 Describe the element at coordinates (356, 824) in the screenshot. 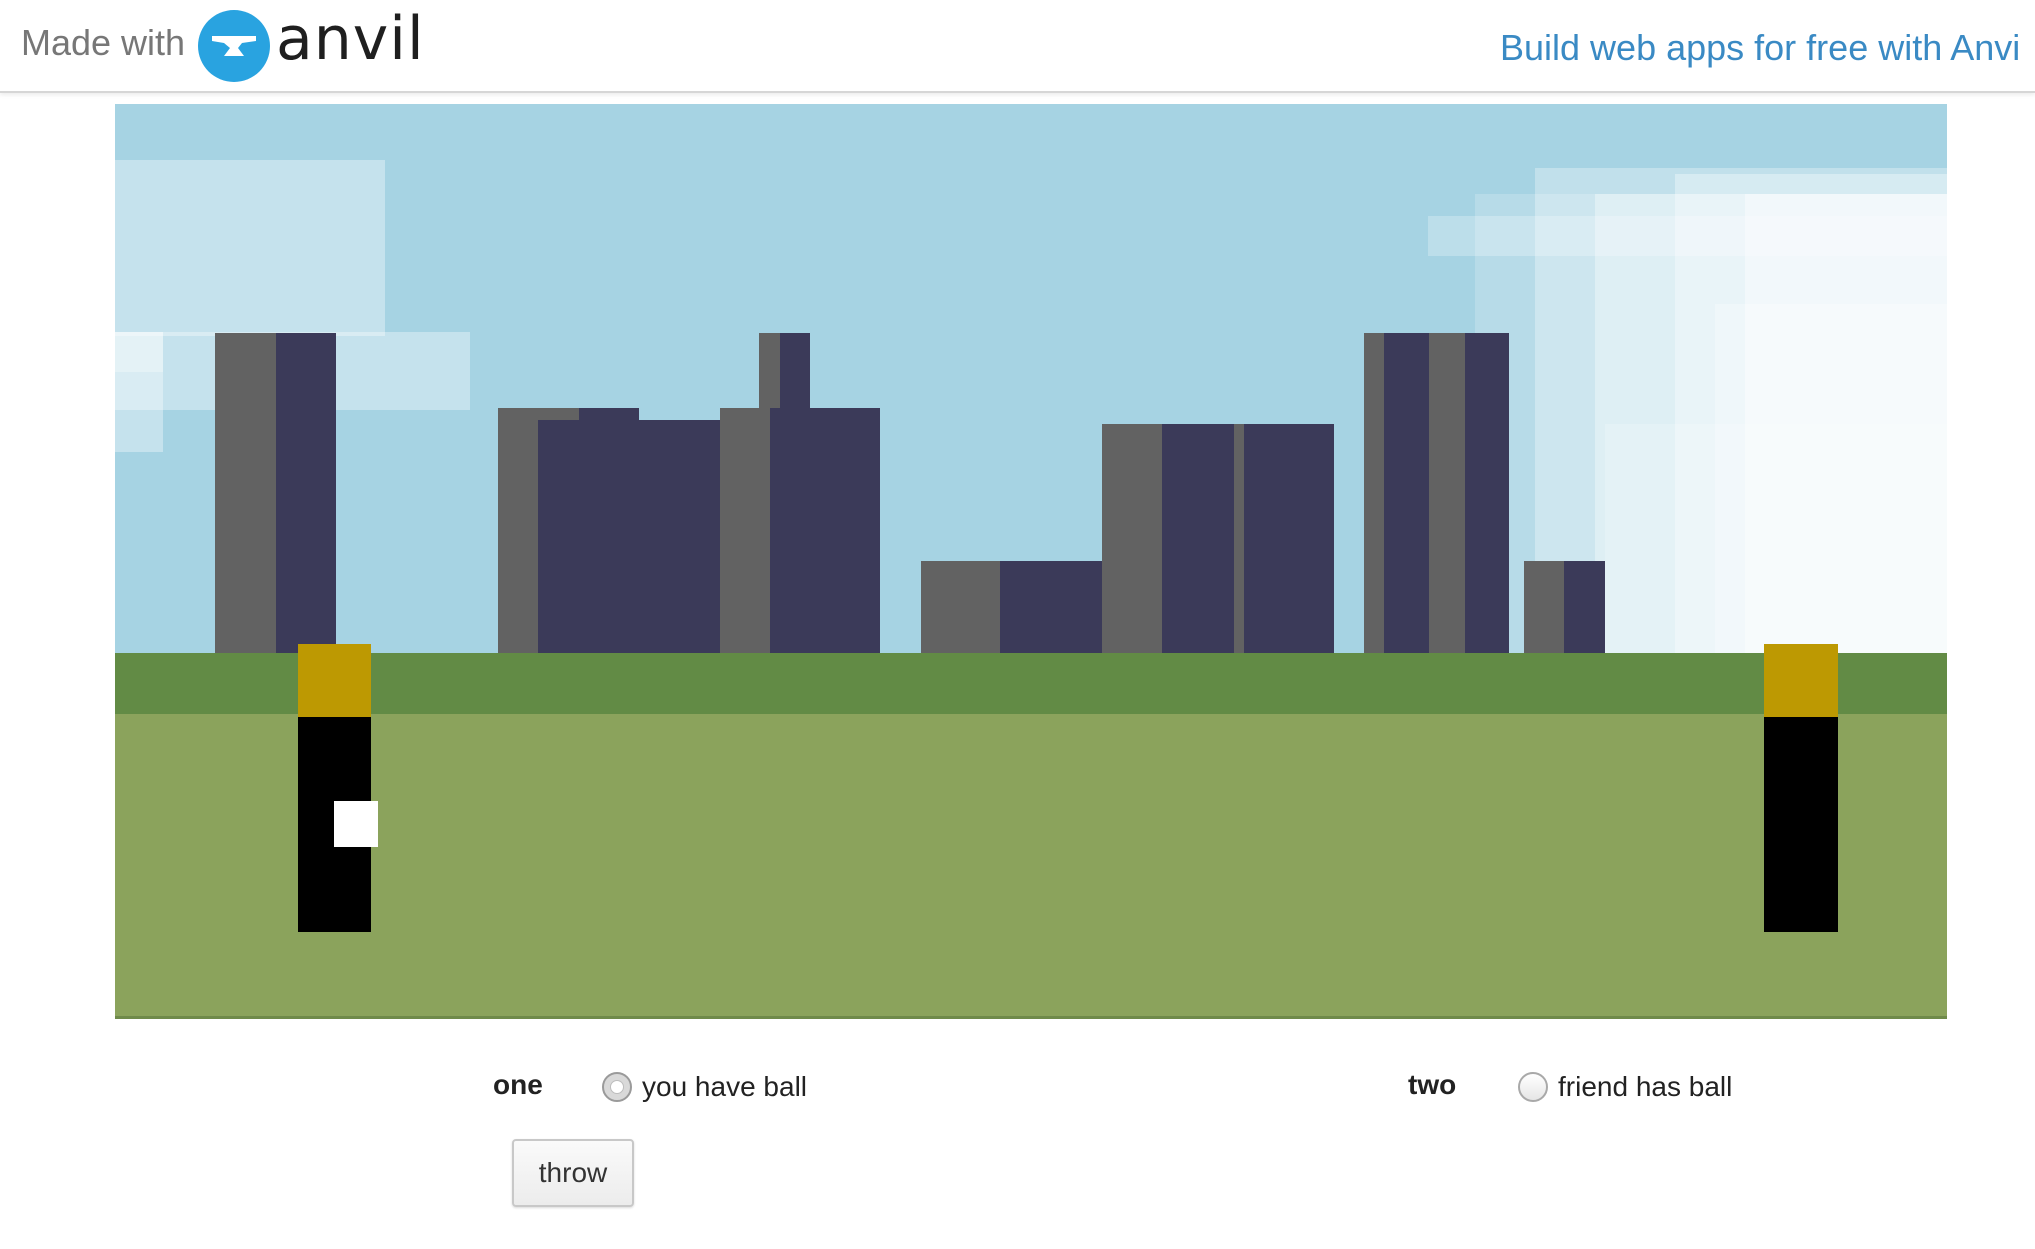

I see `ball` at that location.